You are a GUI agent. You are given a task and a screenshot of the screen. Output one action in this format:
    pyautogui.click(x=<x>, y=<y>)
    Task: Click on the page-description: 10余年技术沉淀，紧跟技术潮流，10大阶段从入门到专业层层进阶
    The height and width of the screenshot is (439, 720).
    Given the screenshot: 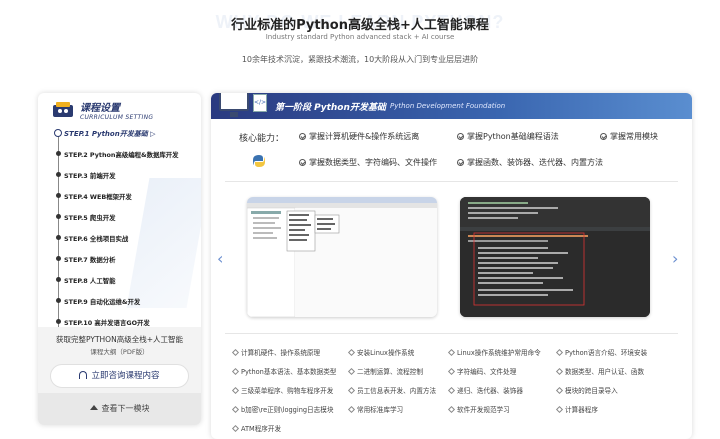 What is the action you would take?
    pyautogui.click(x=360, y=59)
    